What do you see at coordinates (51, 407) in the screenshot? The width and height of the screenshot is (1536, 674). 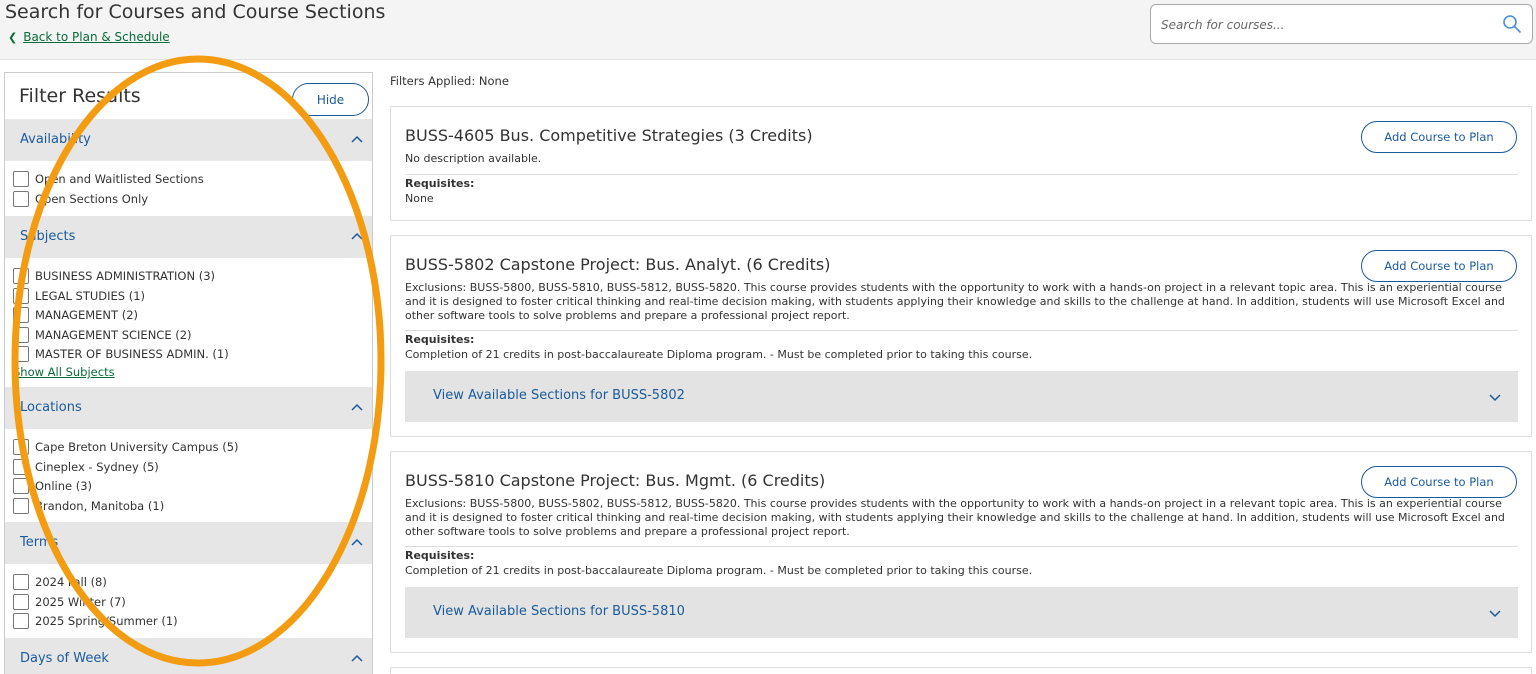 I see `locations-label: Locations` at bounding box center [51, 407].